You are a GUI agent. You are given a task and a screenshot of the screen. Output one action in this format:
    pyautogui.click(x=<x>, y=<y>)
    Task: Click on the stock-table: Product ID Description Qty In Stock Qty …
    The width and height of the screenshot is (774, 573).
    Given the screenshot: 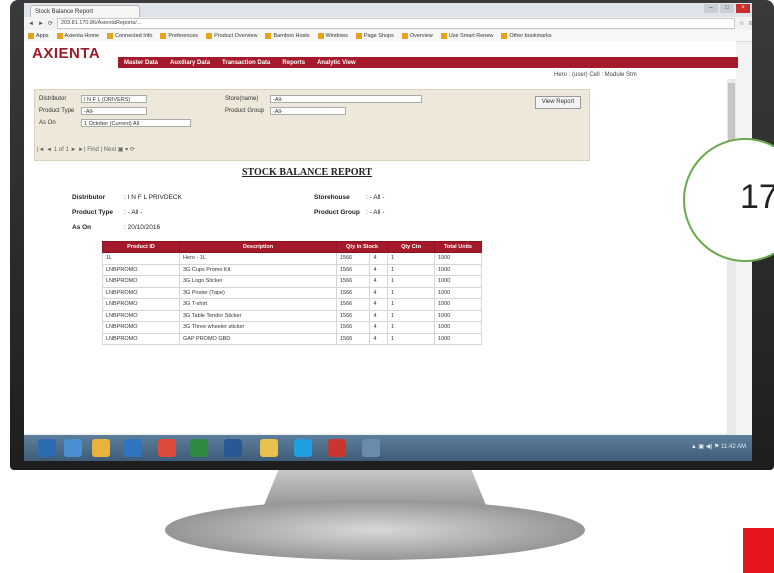 What is the action you would take?
    pyautogui.click(x=292, y=293)
    